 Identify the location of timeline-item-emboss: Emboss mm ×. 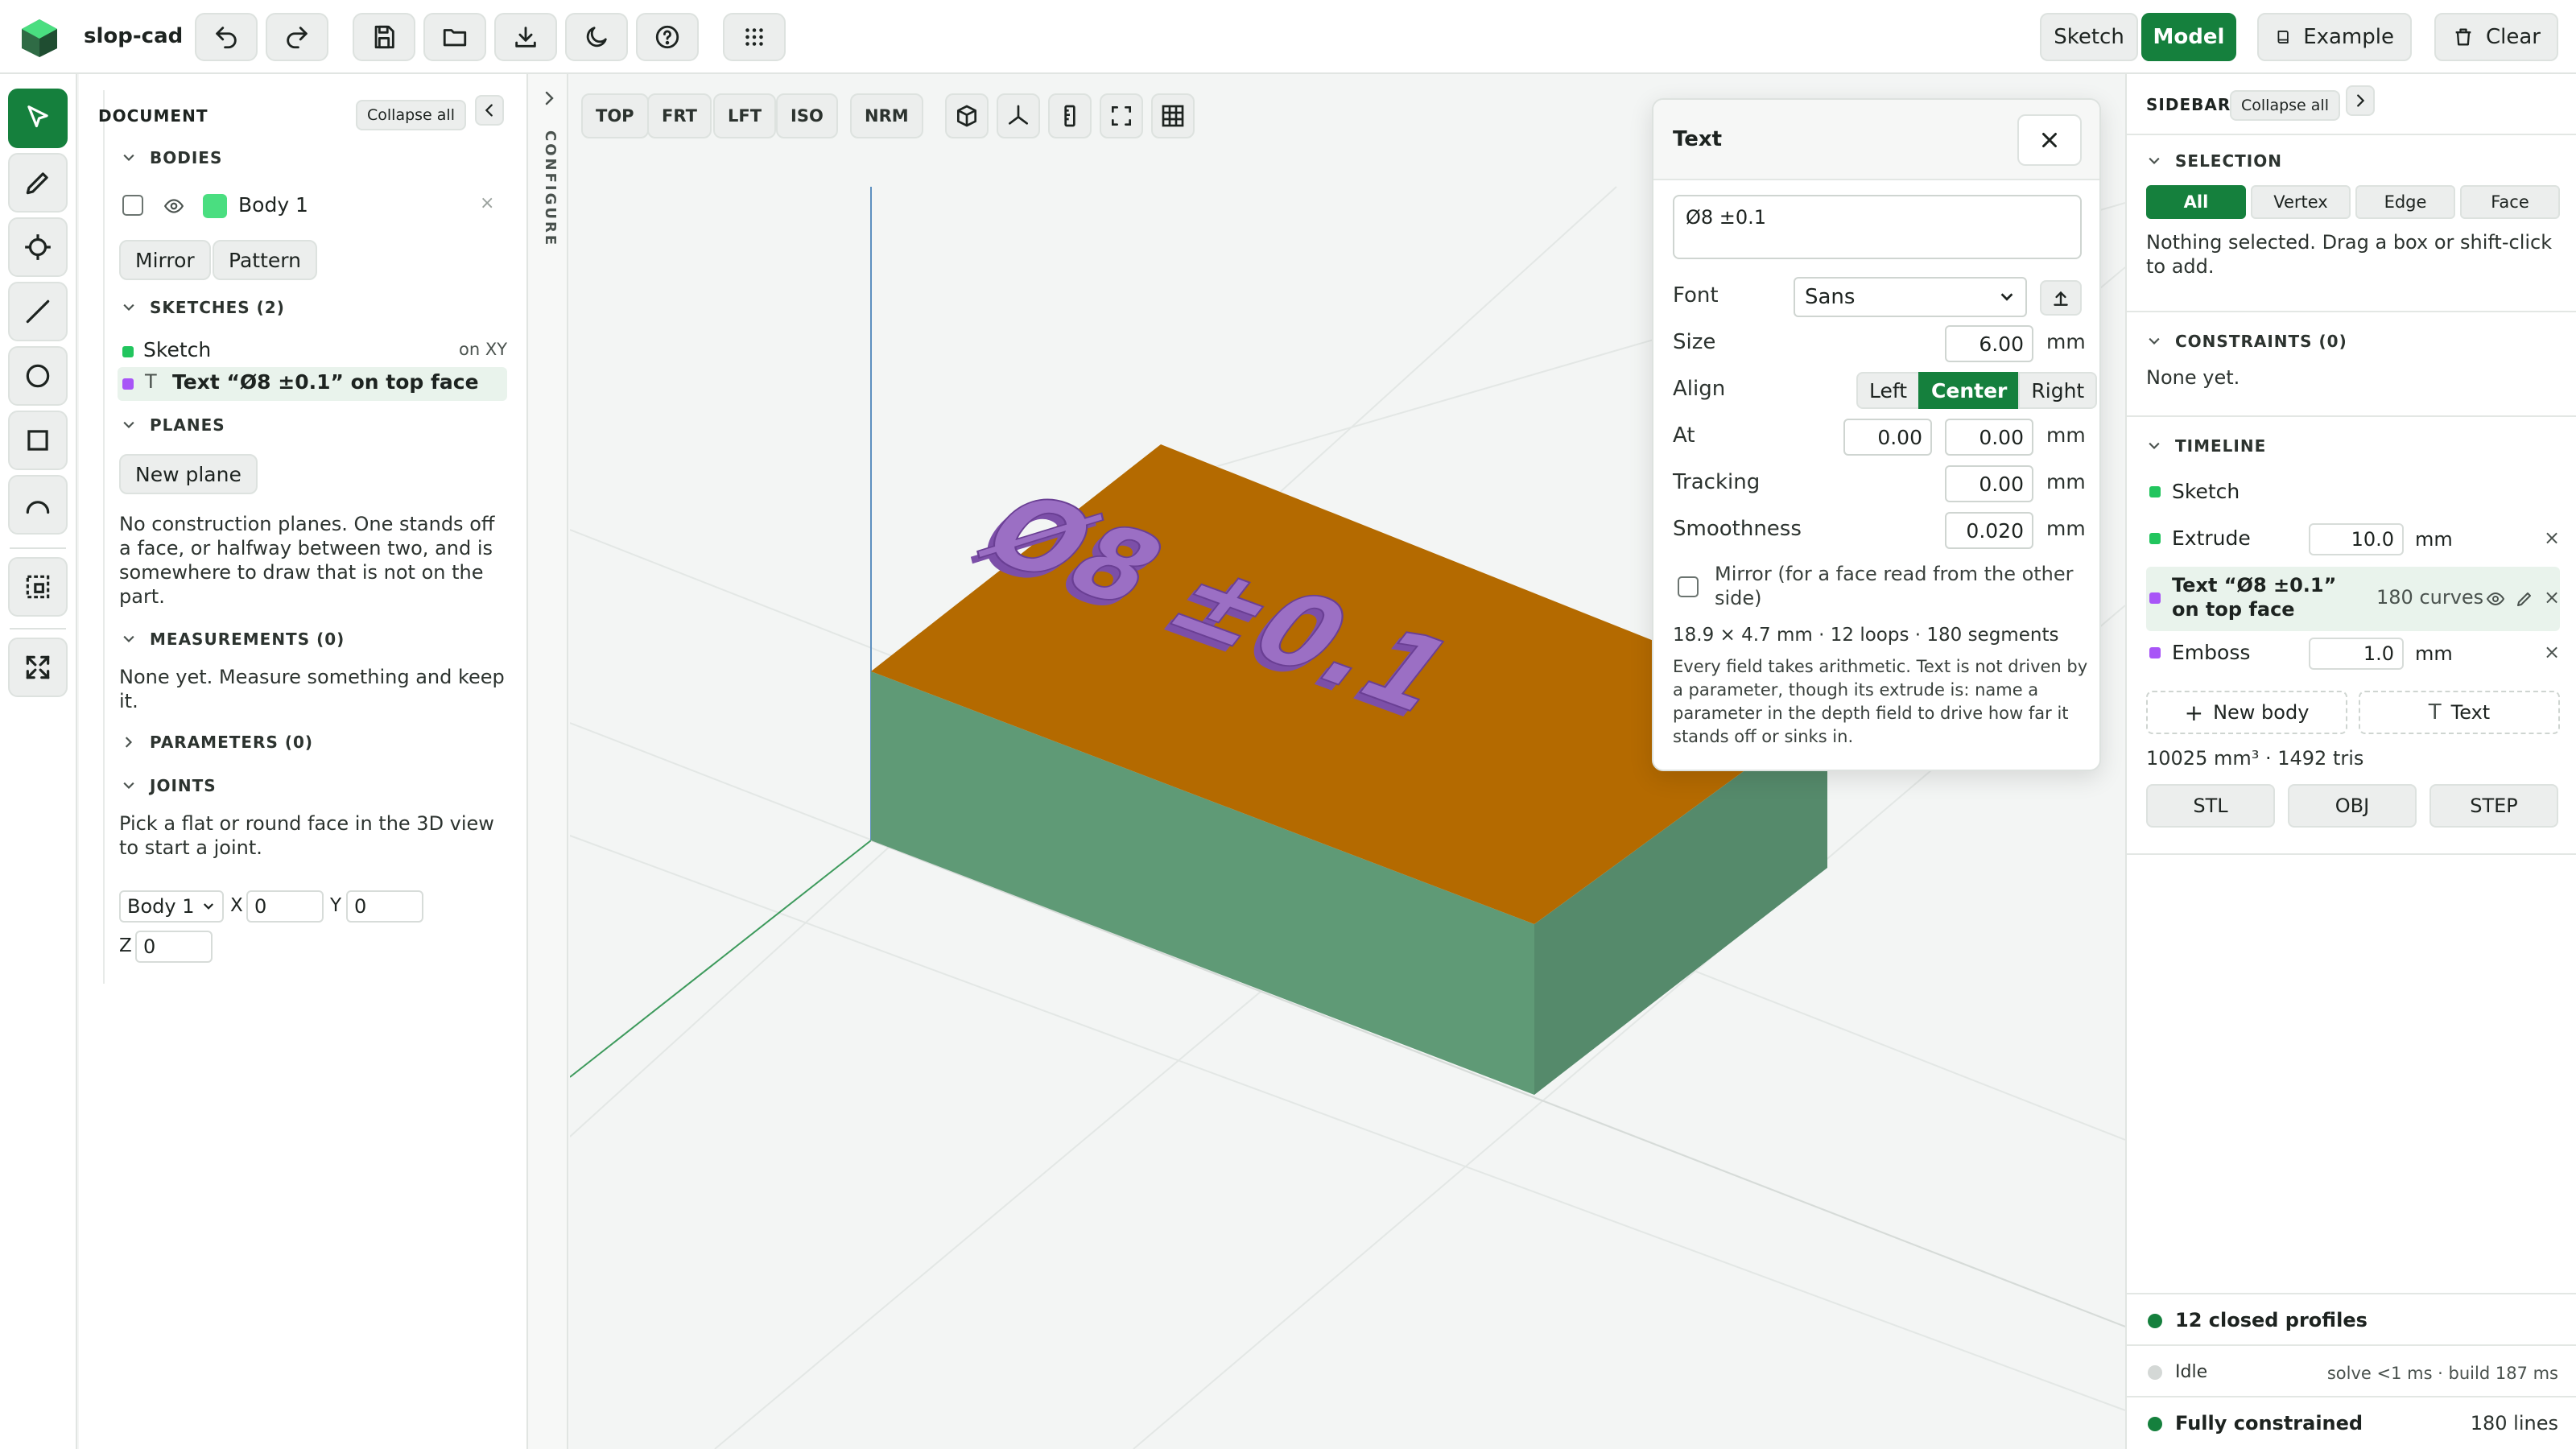
(2353, 653).